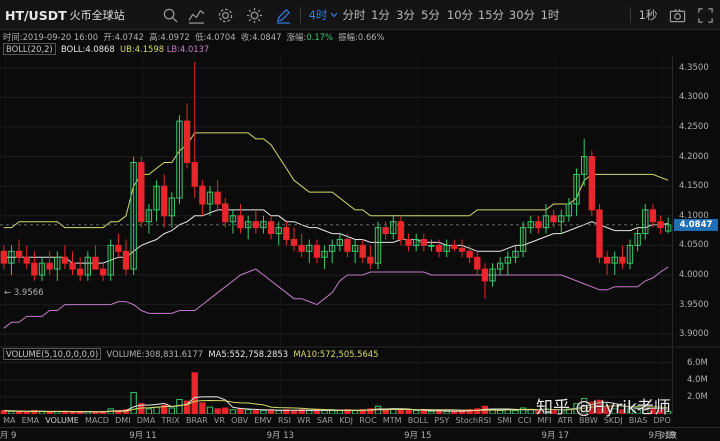  I want to click on price-tick-label: 4.2000, so click(694, 156).